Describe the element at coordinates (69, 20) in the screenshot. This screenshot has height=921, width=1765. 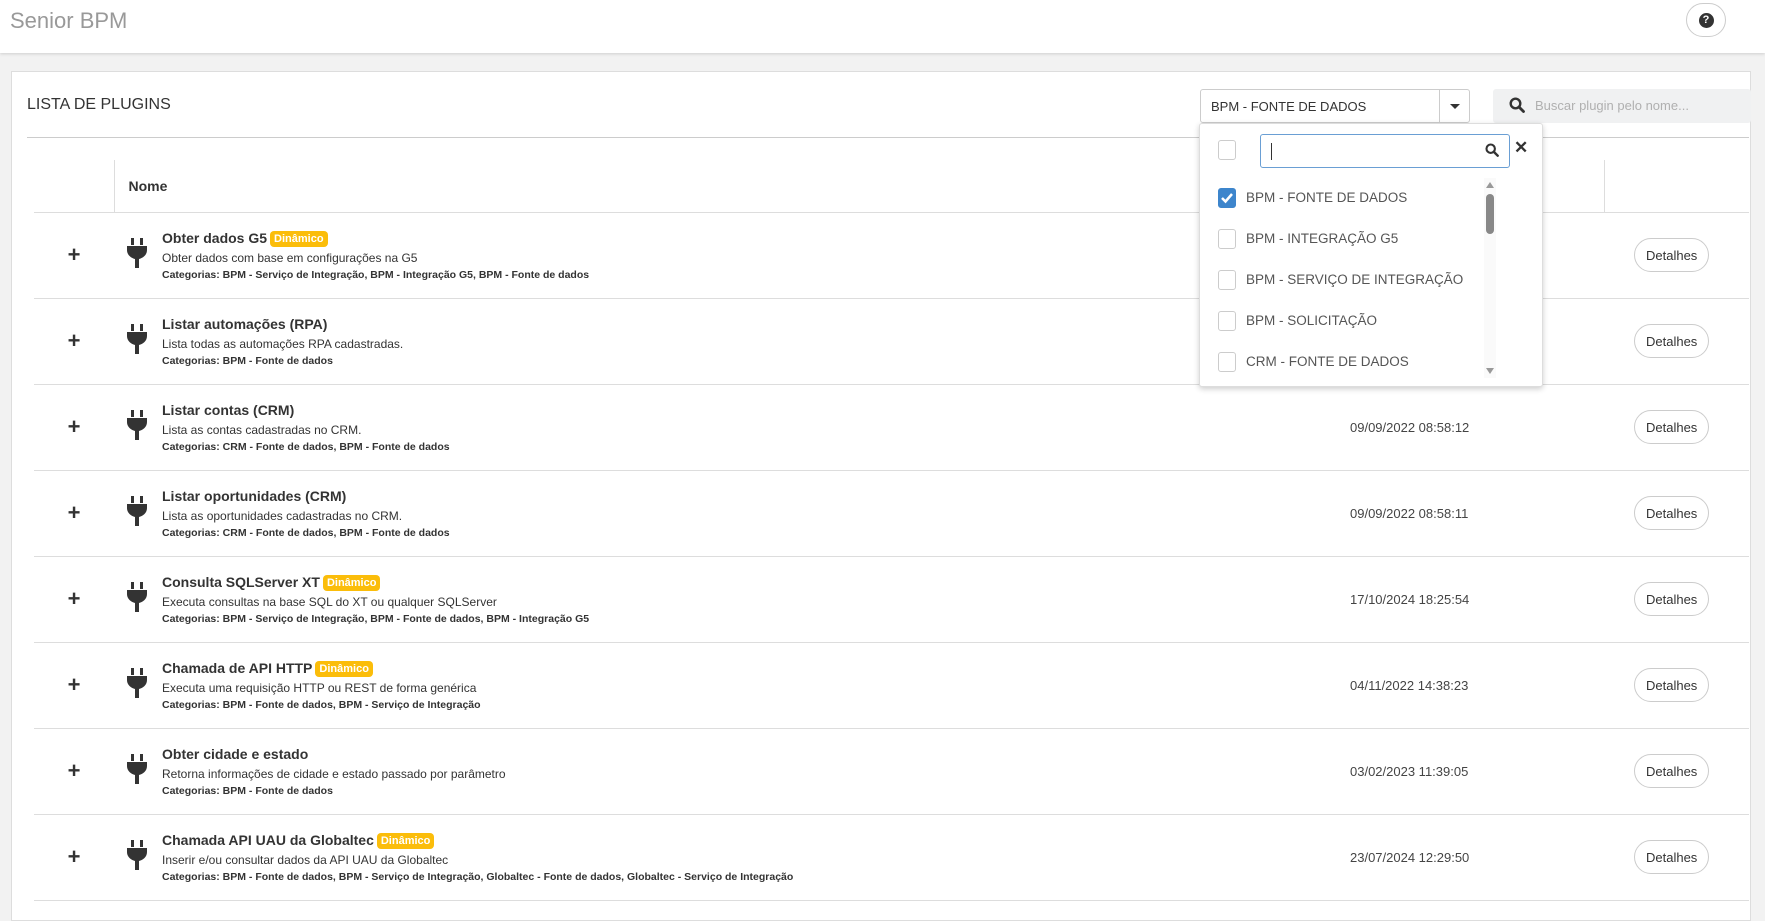
I see `app-title: Senior BPM` at that location.